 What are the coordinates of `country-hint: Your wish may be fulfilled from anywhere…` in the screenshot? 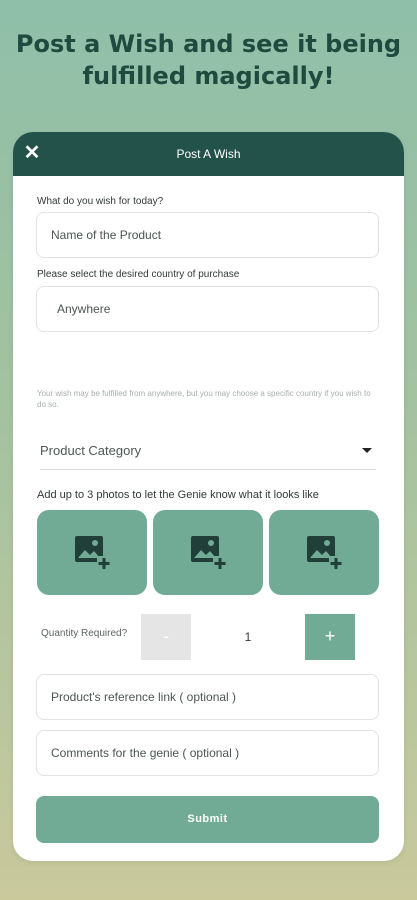 It's located at (204, 399).